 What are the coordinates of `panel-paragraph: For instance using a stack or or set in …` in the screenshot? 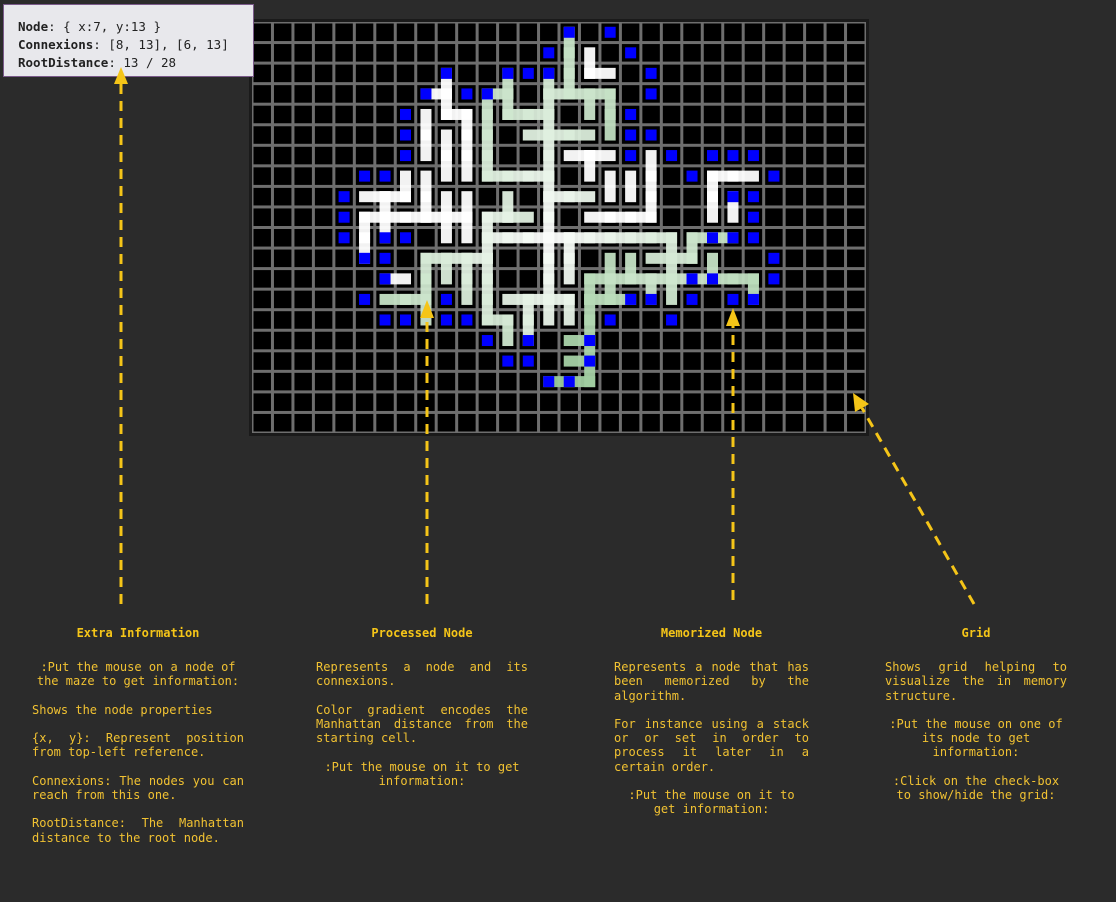 It's located at (711, 745).